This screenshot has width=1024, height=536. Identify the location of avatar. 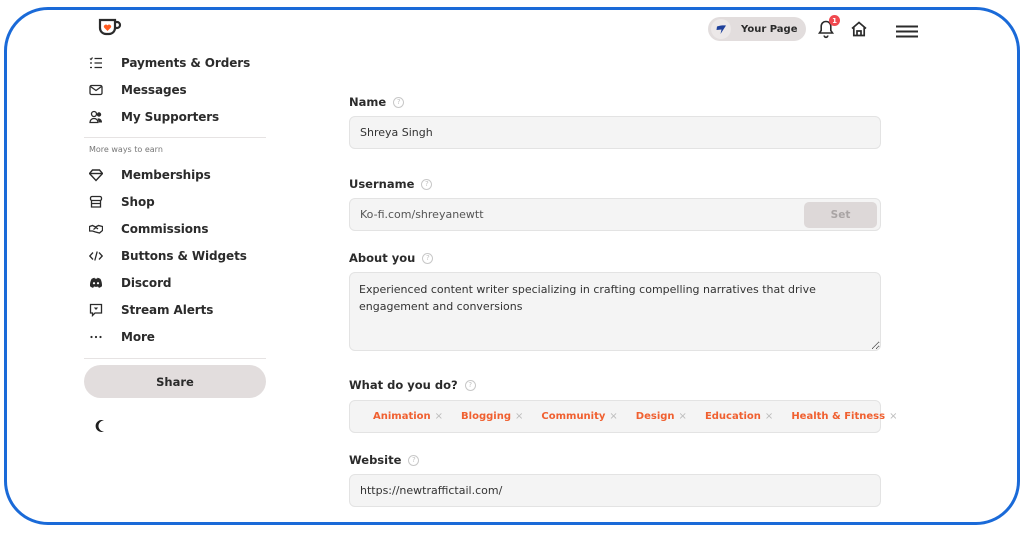
(721, 29).